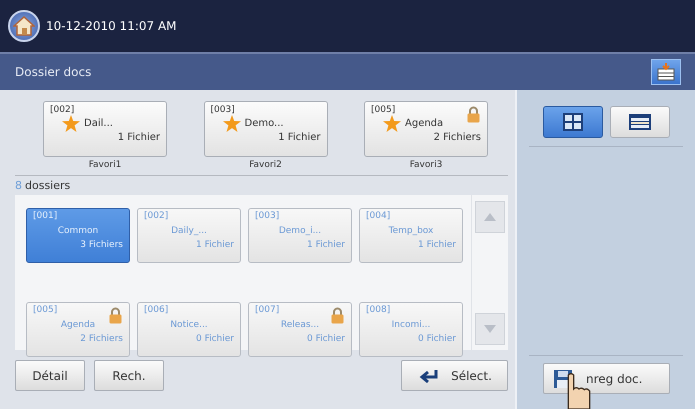 Image resolution: width=695 pixels, height=409 pixels. I want to click on enter-arrow-icon, so click(428, 375).